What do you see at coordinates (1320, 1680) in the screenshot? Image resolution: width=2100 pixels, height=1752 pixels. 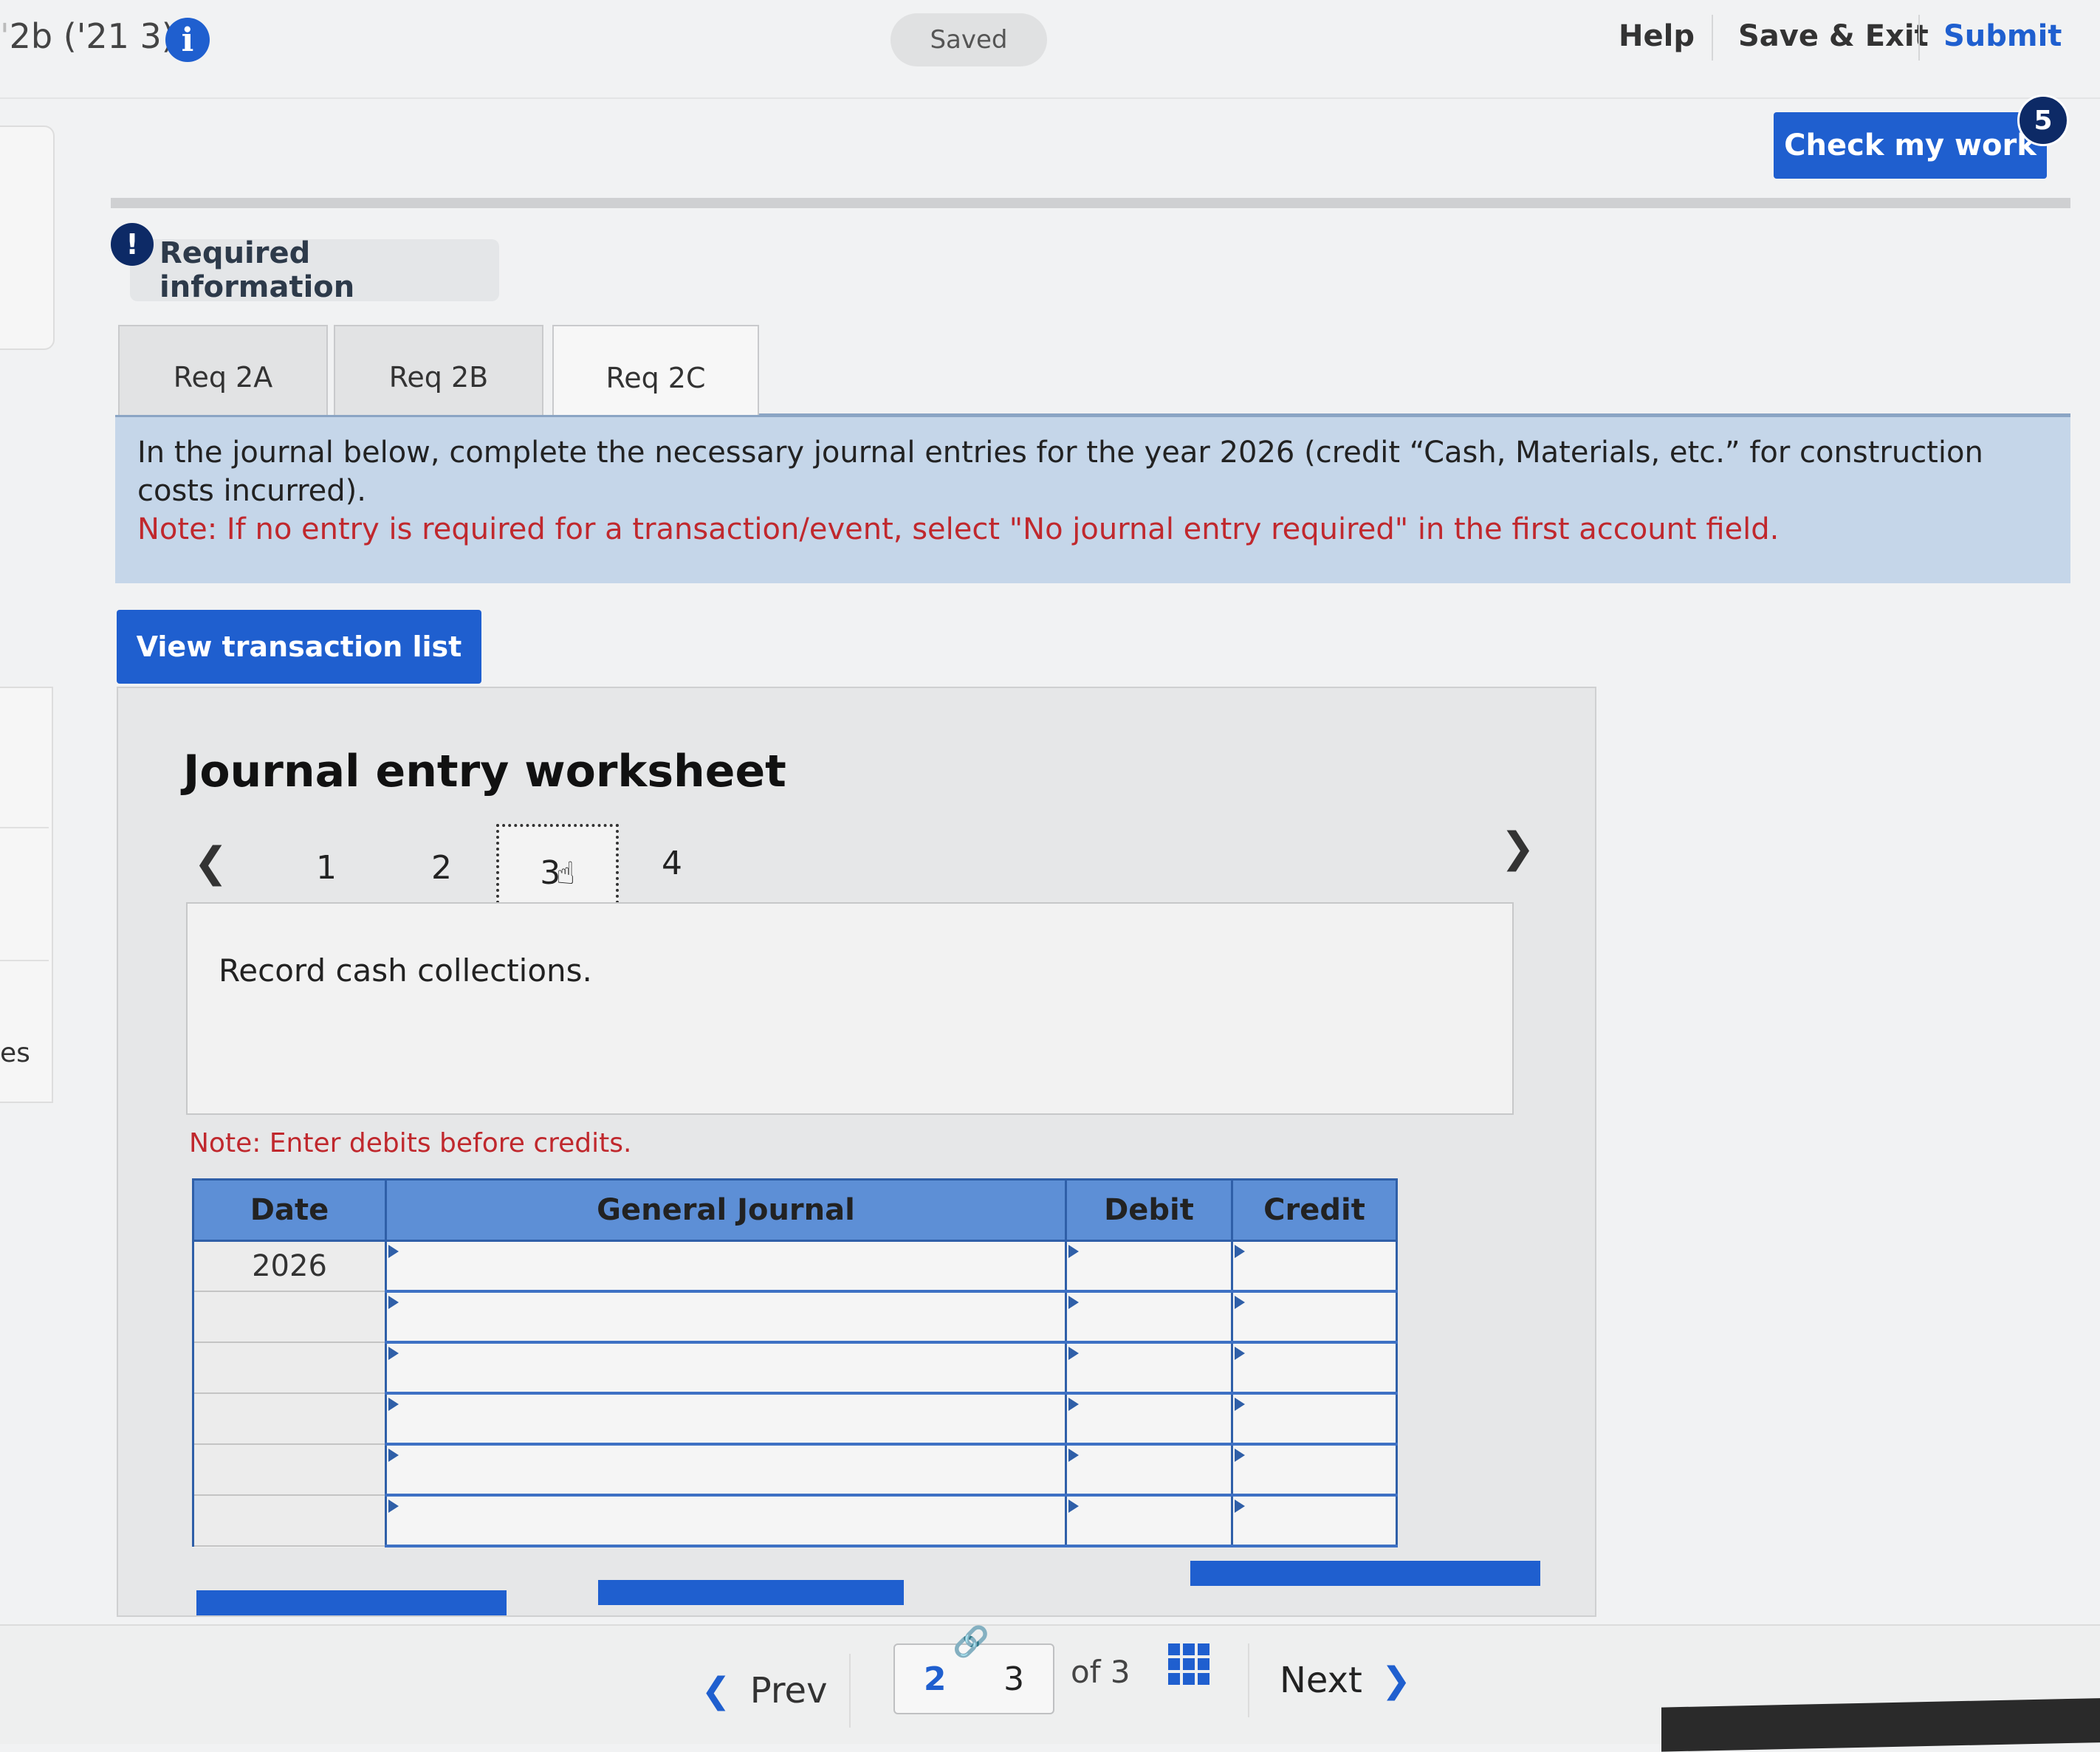 I see `next-label: Next` at bounding box center [1320, 1680].